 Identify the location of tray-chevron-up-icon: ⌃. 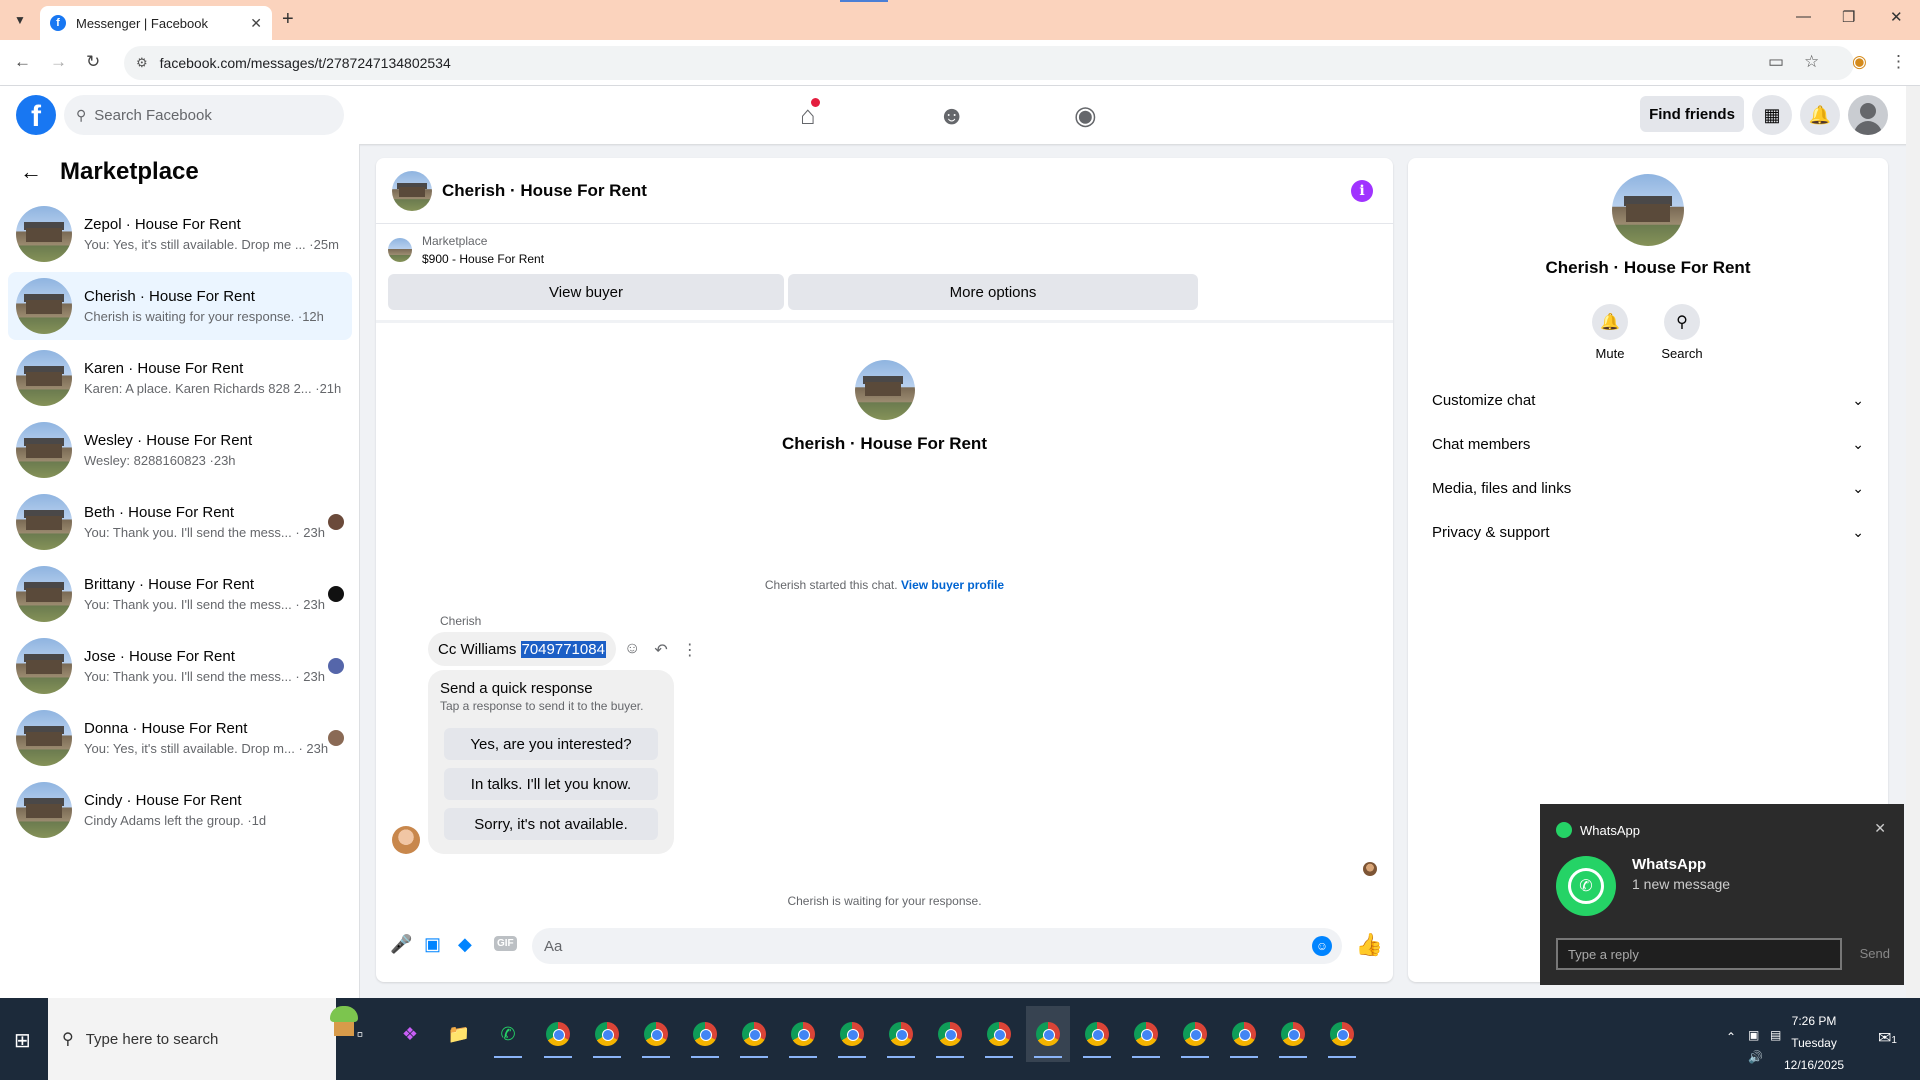
(1731, 1037).